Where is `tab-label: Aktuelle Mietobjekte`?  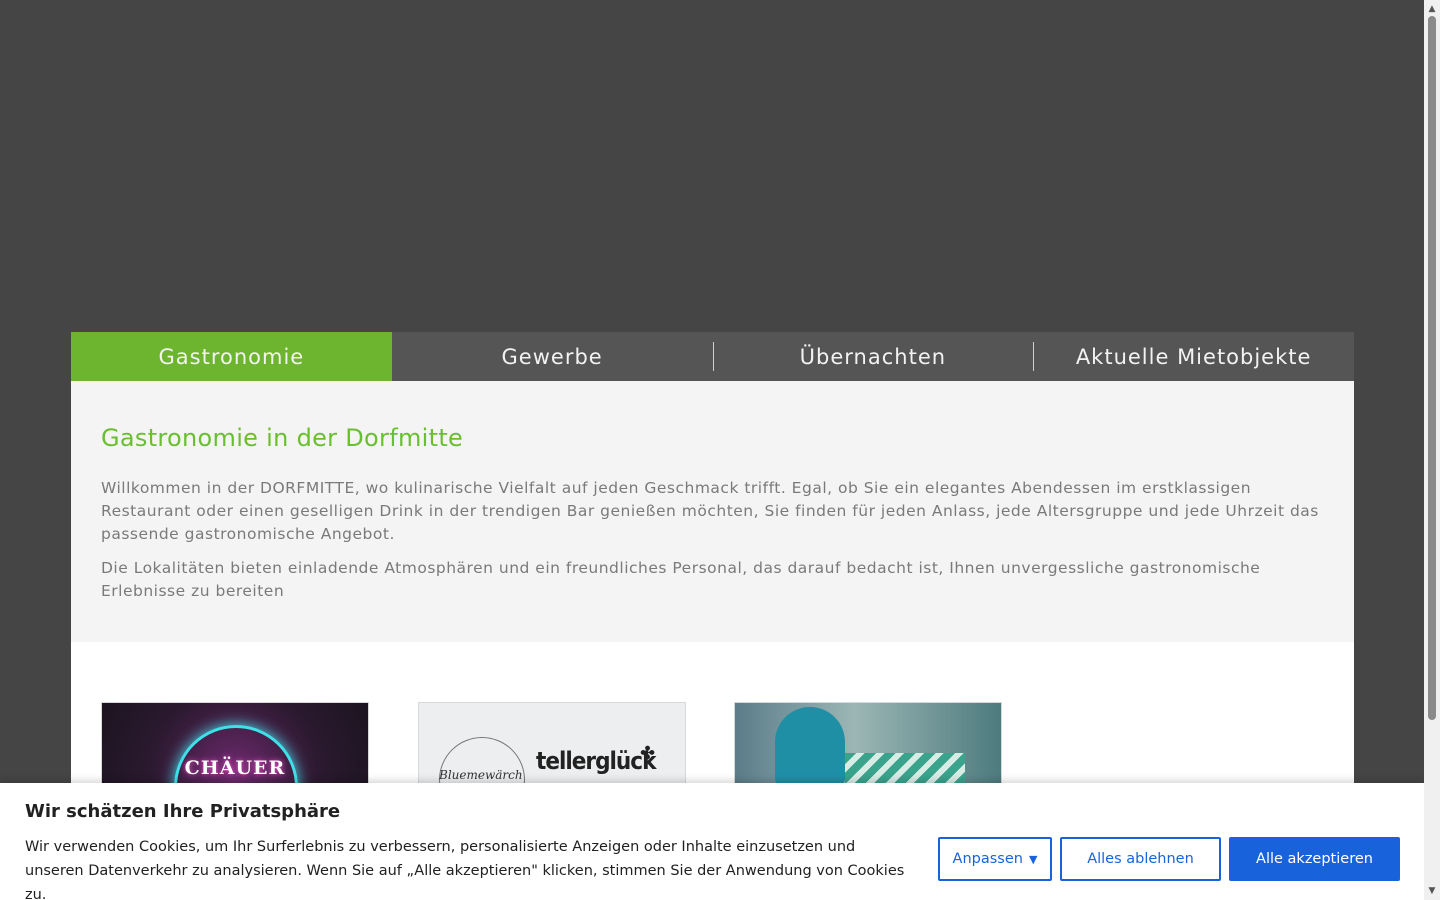 tab-label: Aktuelle Mietobjekte is located at coordinates (1193, 356).